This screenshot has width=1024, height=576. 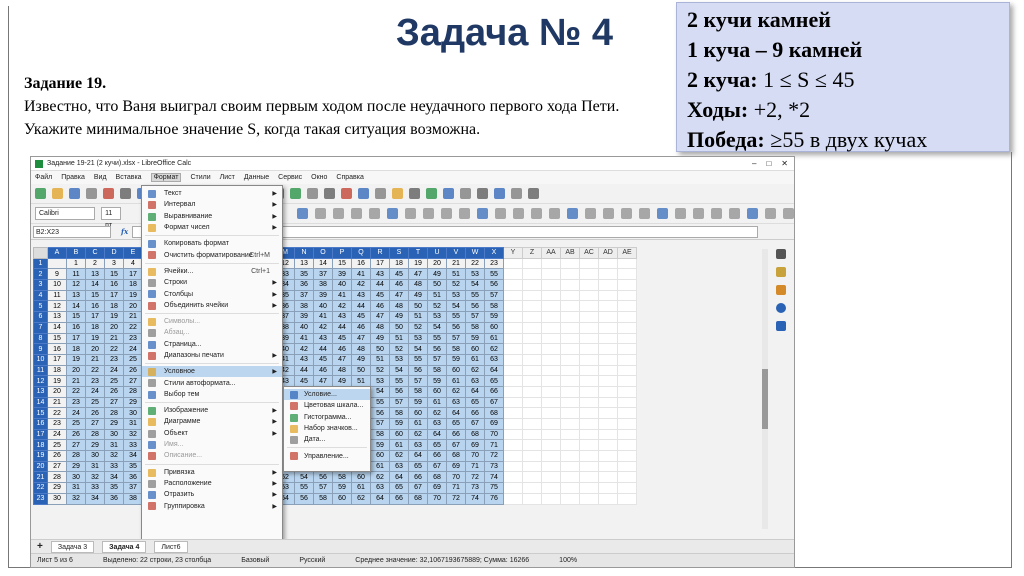 I want to click on format-menu-item: Строки ▶, so click(x=212, y=282).